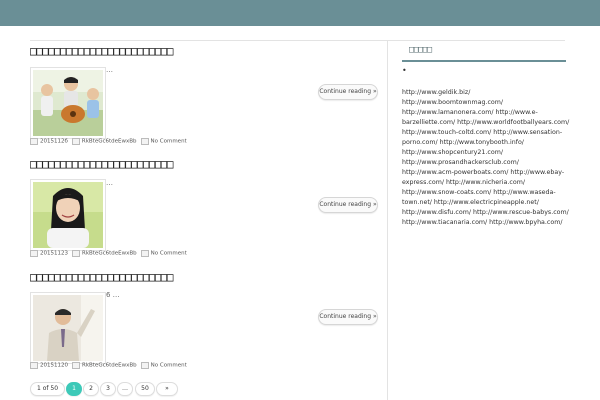  Describe the element at coordinates (297, 40) in the screenshot. I see `content-top-rule` at that location.